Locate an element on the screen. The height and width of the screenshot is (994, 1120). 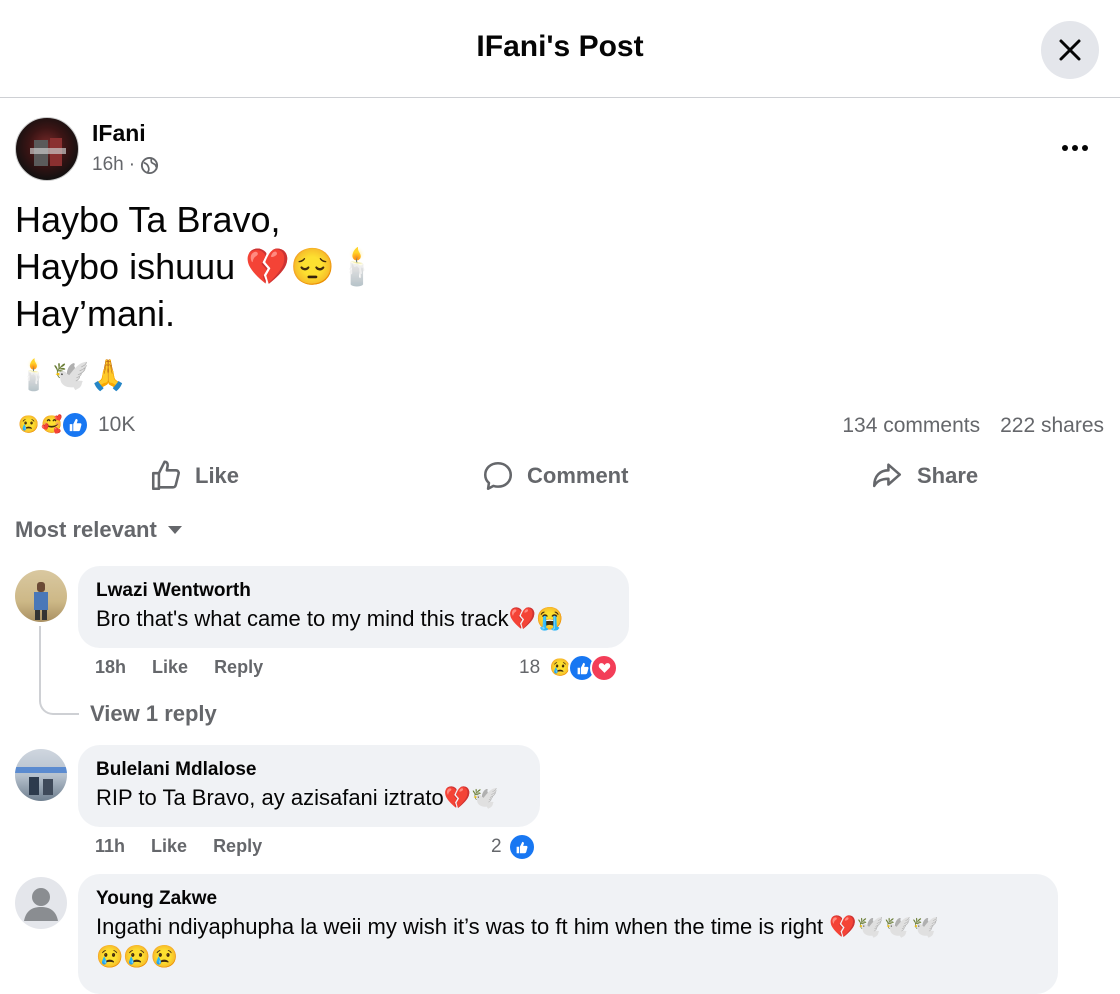
comment-button: Comment is located at coordinates (554, 476).